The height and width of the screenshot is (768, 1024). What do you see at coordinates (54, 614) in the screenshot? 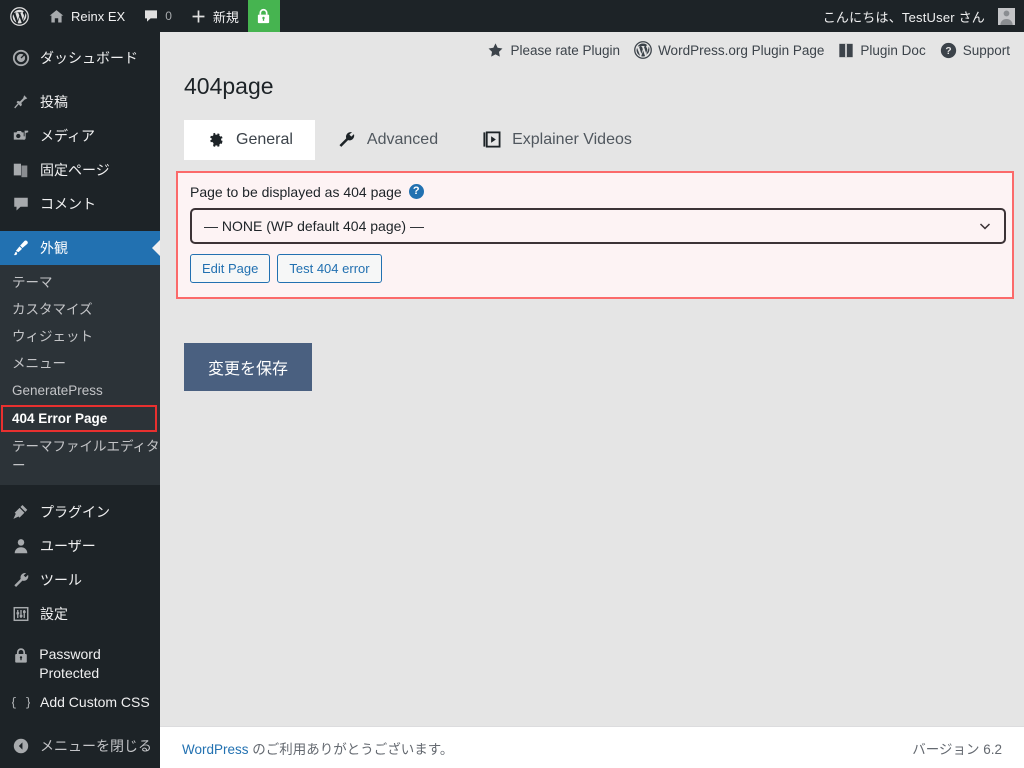
I see `sidebar-item-label: 設定` at bounding box center [54, 614].